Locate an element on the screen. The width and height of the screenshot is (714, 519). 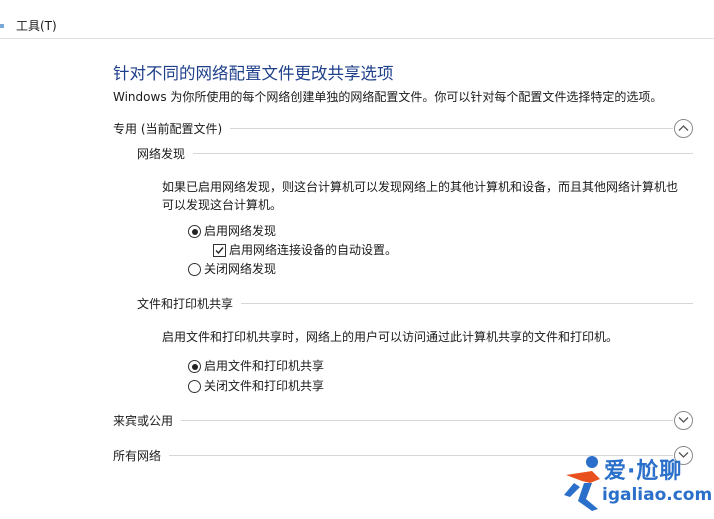
section-all-networks-label: 所有网络 is located at coordinates (141, 455).